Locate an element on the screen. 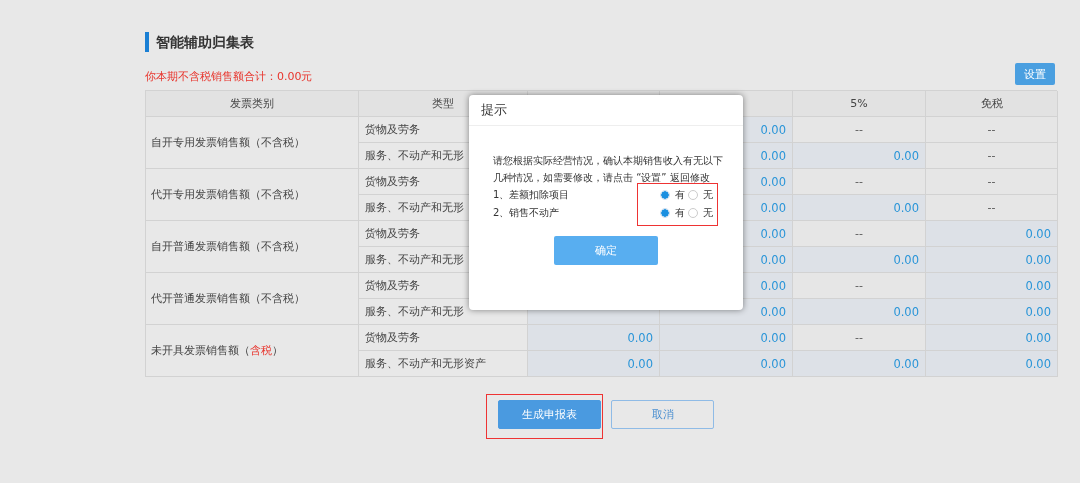 This screenshot has width=1080, height=483. table-cell: 代开专用发票销售额（不含税） is located at coordinates (252, 195).